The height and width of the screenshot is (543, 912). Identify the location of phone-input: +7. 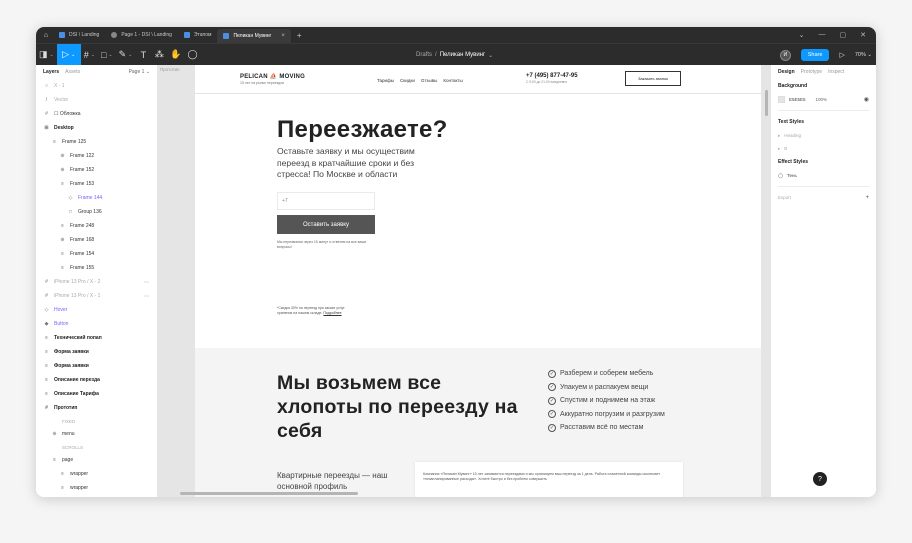
(326, 201).